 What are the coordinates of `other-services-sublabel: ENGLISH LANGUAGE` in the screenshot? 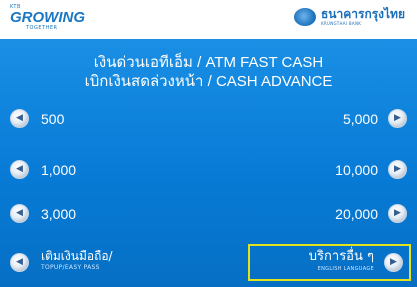 It's located at (345, 268).